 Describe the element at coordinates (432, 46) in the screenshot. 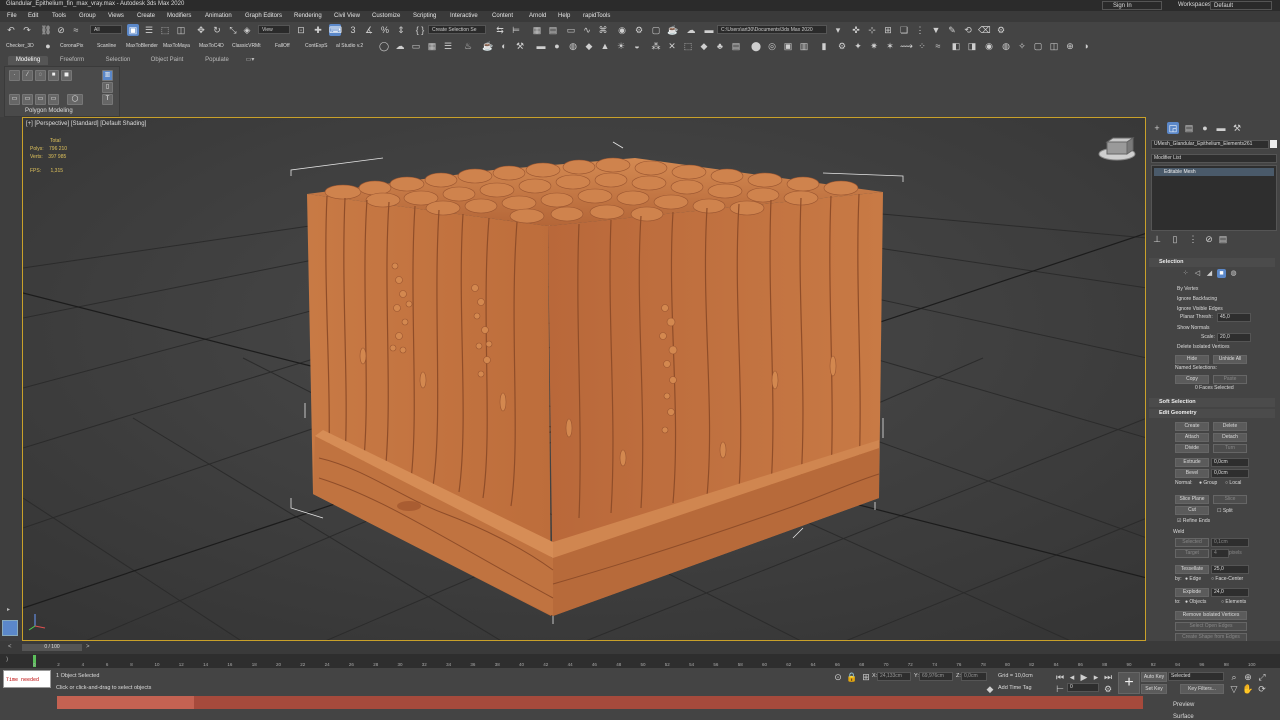

I see `grid-icon: ▦` at that location.